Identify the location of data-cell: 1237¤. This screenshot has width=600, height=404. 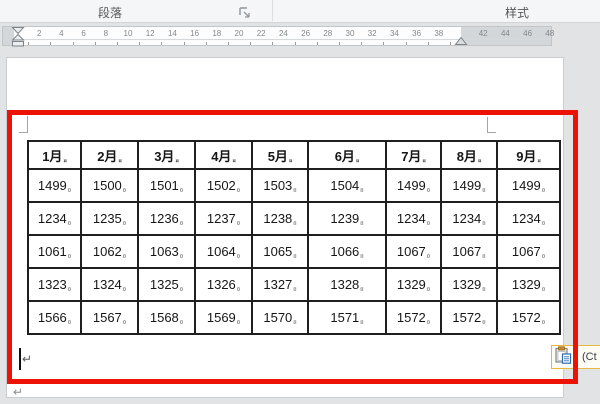
(223, 218).